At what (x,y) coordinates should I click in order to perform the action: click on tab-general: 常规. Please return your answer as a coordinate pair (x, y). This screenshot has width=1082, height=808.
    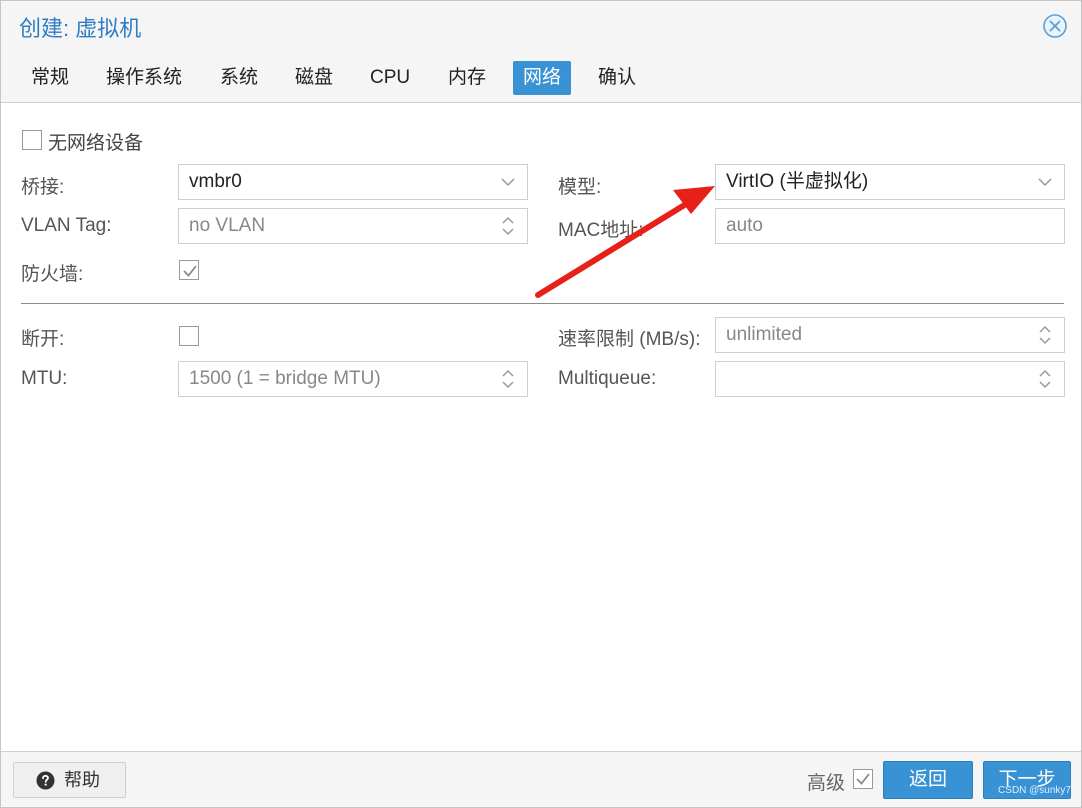
    Looking at the image, I should click on (50, 78).